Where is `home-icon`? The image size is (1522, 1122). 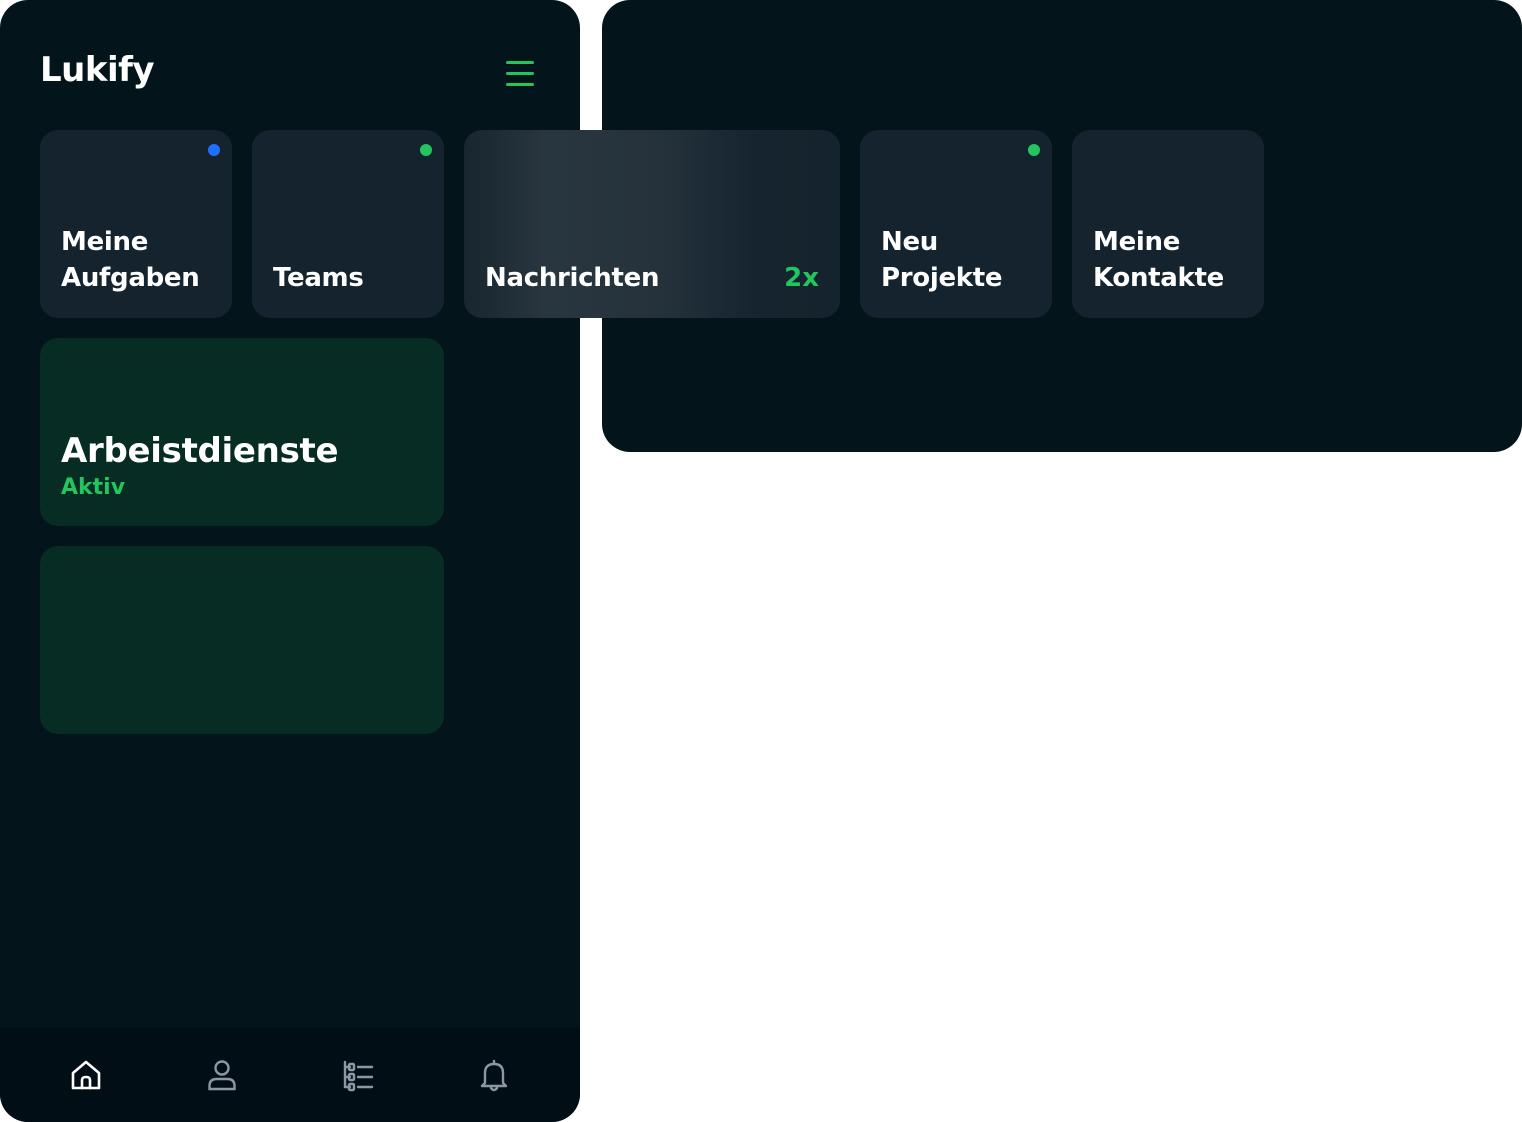 home-icon is located at coordinates (86, 1075).